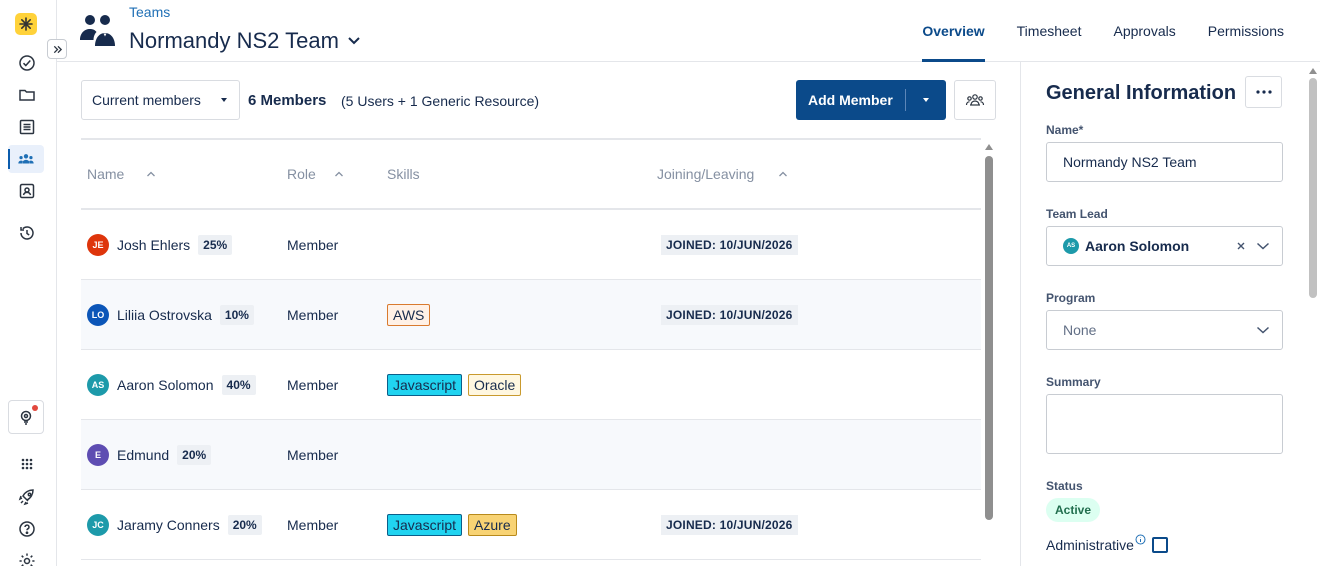 The height and width of the screenshot is (566, 1320). What do you see at coordinates (28, 283) in the screenshot?
I see `left-nav-rail` at bounding box center [28, 283].